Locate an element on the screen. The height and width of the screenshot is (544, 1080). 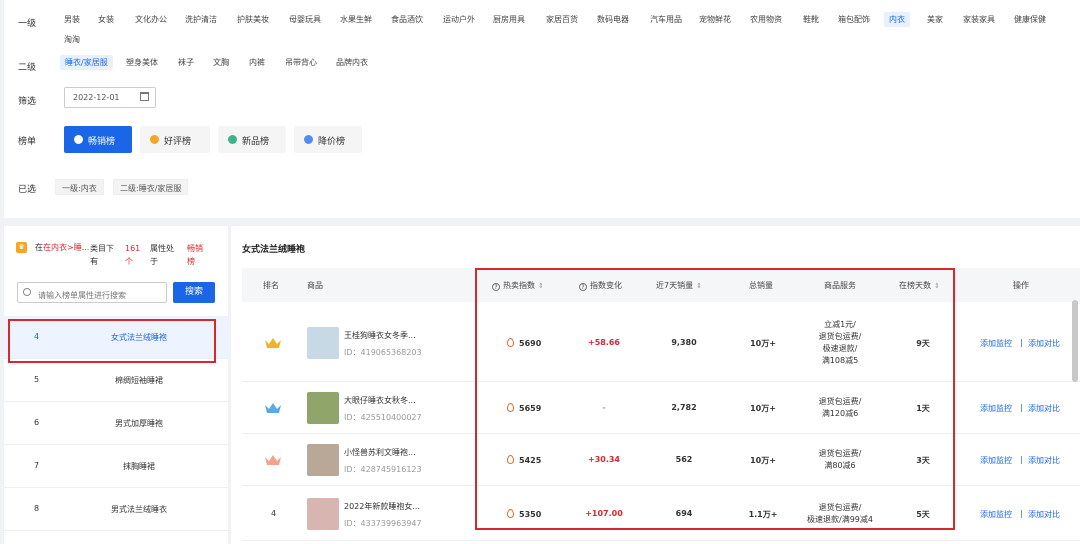
level1-category-item: 厨房用具 is located at coordinates (509, 19).